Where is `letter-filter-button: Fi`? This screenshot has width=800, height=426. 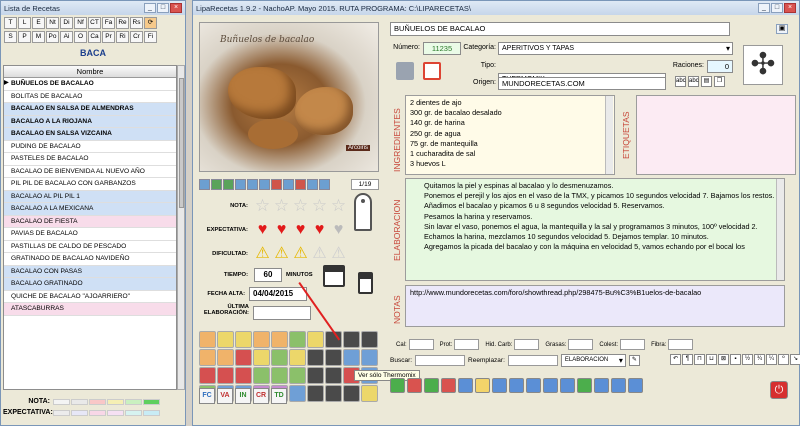 letter-filter-button: Fi is located at coordinates (150, 37).